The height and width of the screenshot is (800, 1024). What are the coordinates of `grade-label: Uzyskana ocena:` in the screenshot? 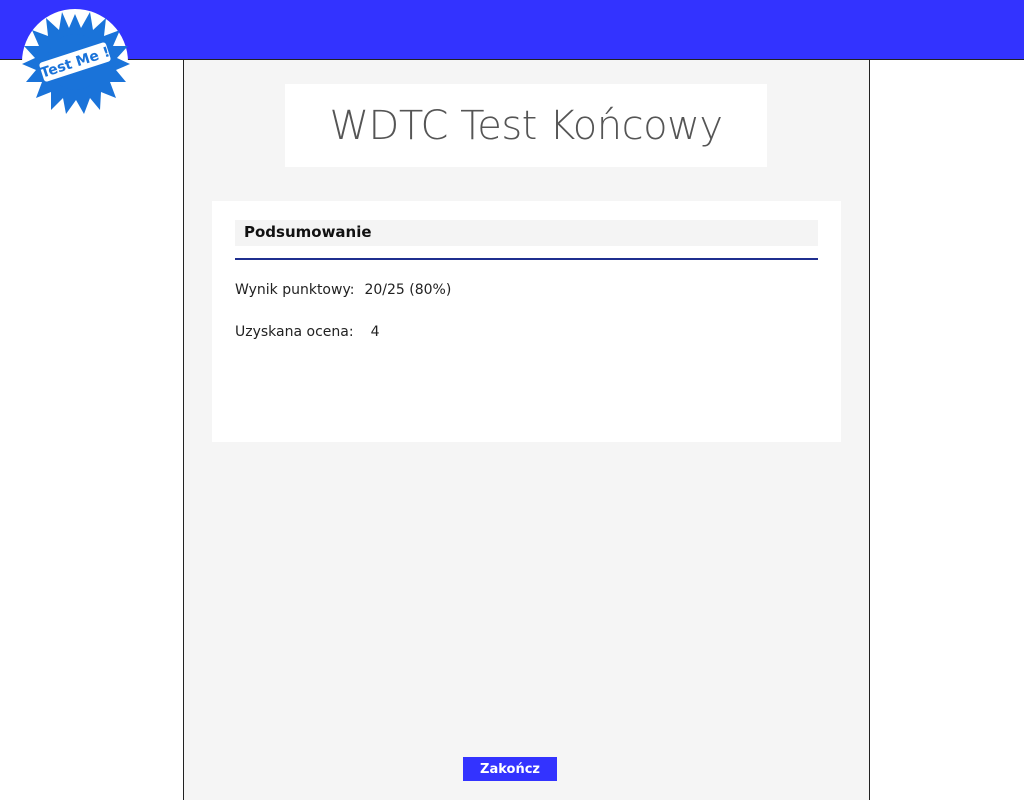 It's located at (294, 332).